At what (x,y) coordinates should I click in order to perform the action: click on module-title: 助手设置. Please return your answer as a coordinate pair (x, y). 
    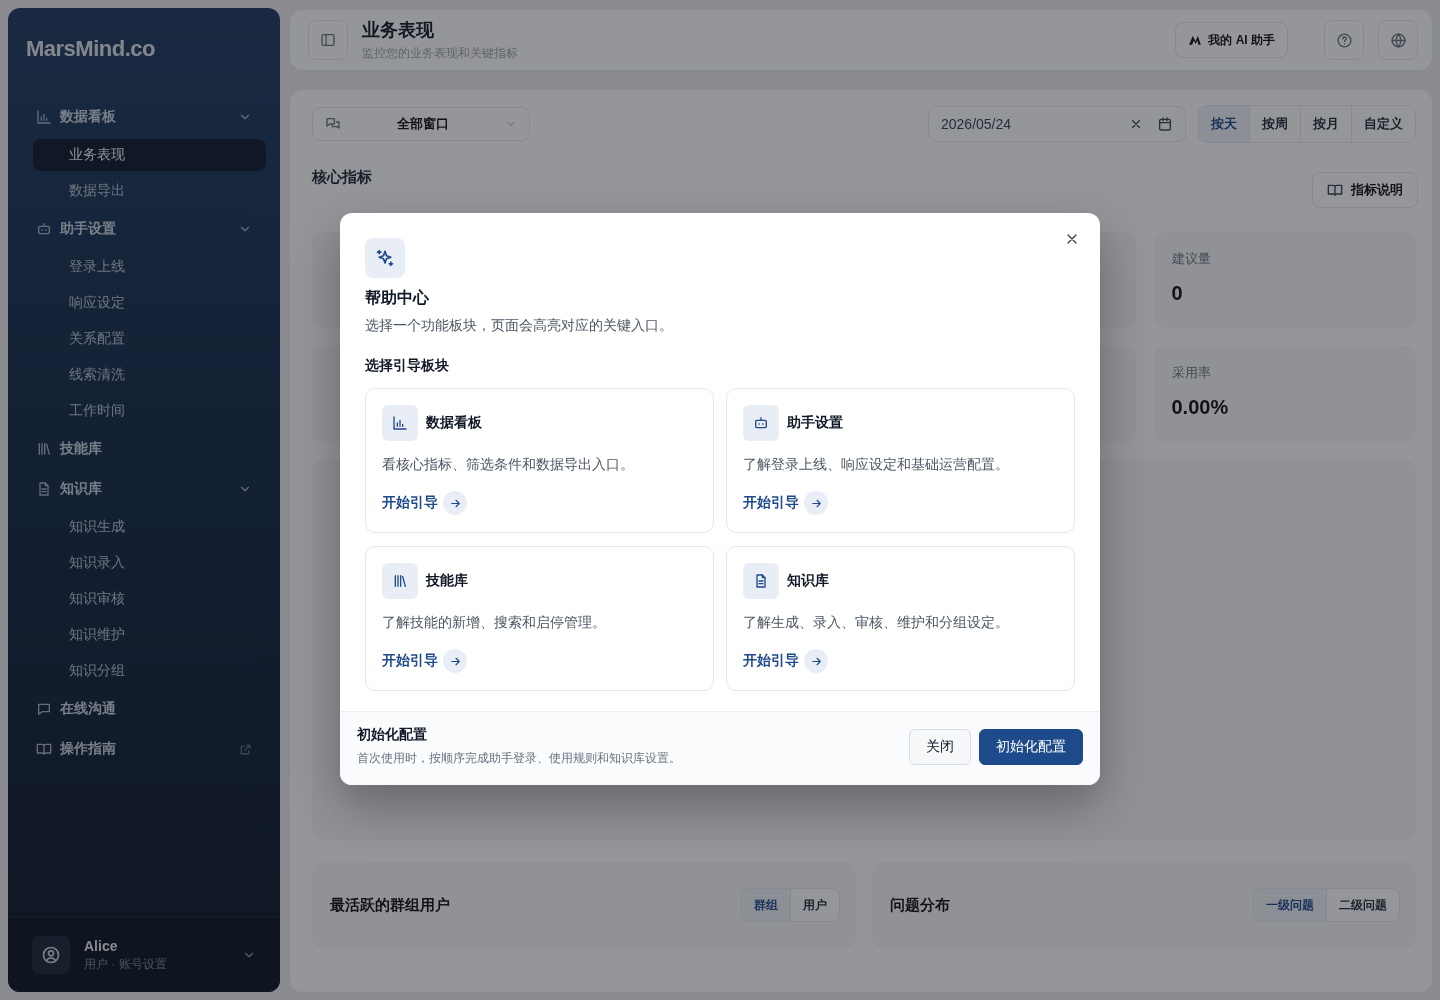
    Looking at the image, I should click on (815, 423).